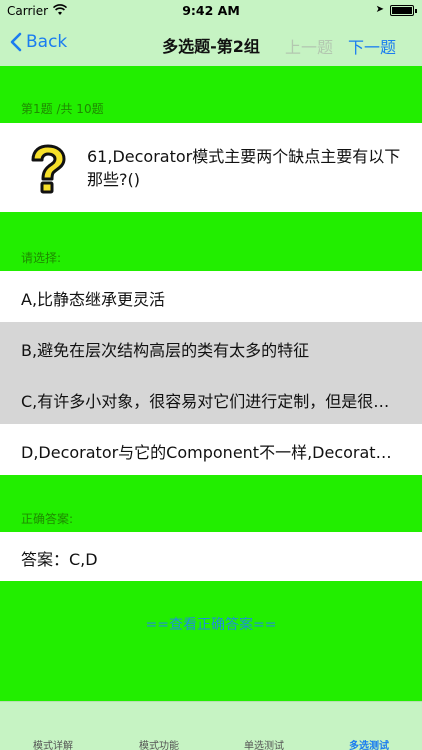  I want to click on options-label: 请选择:, so click(41, 258).